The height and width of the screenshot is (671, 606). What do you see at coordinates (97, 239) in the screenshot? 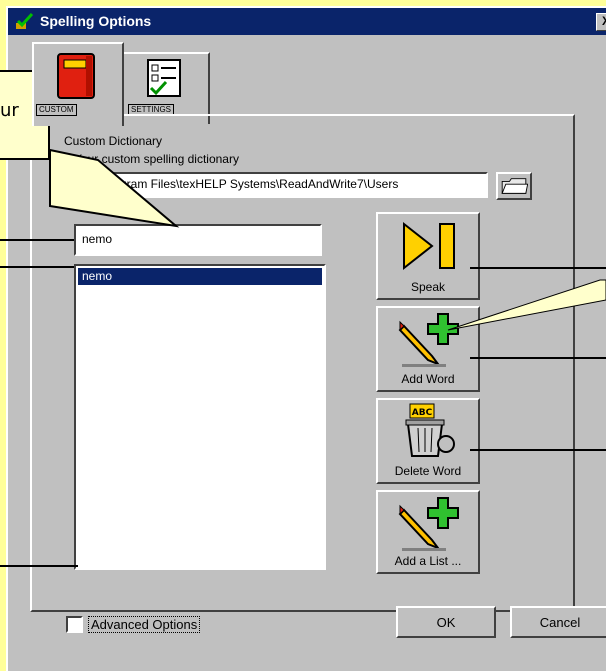
I see `word-input-value: nemo` at bounding box center [97, 239].